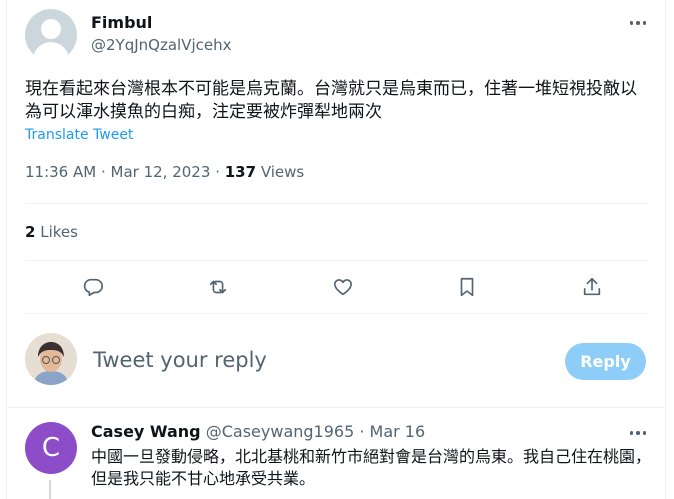 The width and height of the screenshot is (674, 499). What do you see at coordinates (161, 172) in the screenshot?
I see `tweet-date: Mar 12, 2023` at bounding box center [161, 172].